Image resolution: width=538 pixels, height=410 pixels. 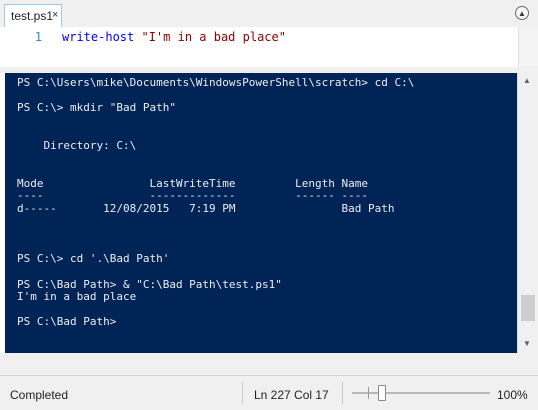 I want to click on zoom-slider-tick, so click(x=368, y=393).